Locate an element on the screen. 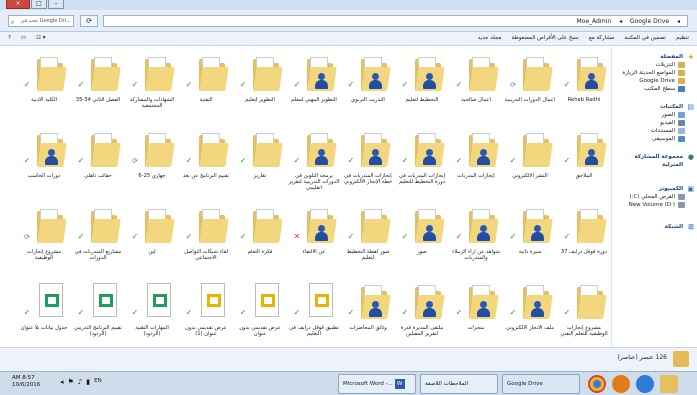  language-indicator: EN is located at coordinates (98, 382).